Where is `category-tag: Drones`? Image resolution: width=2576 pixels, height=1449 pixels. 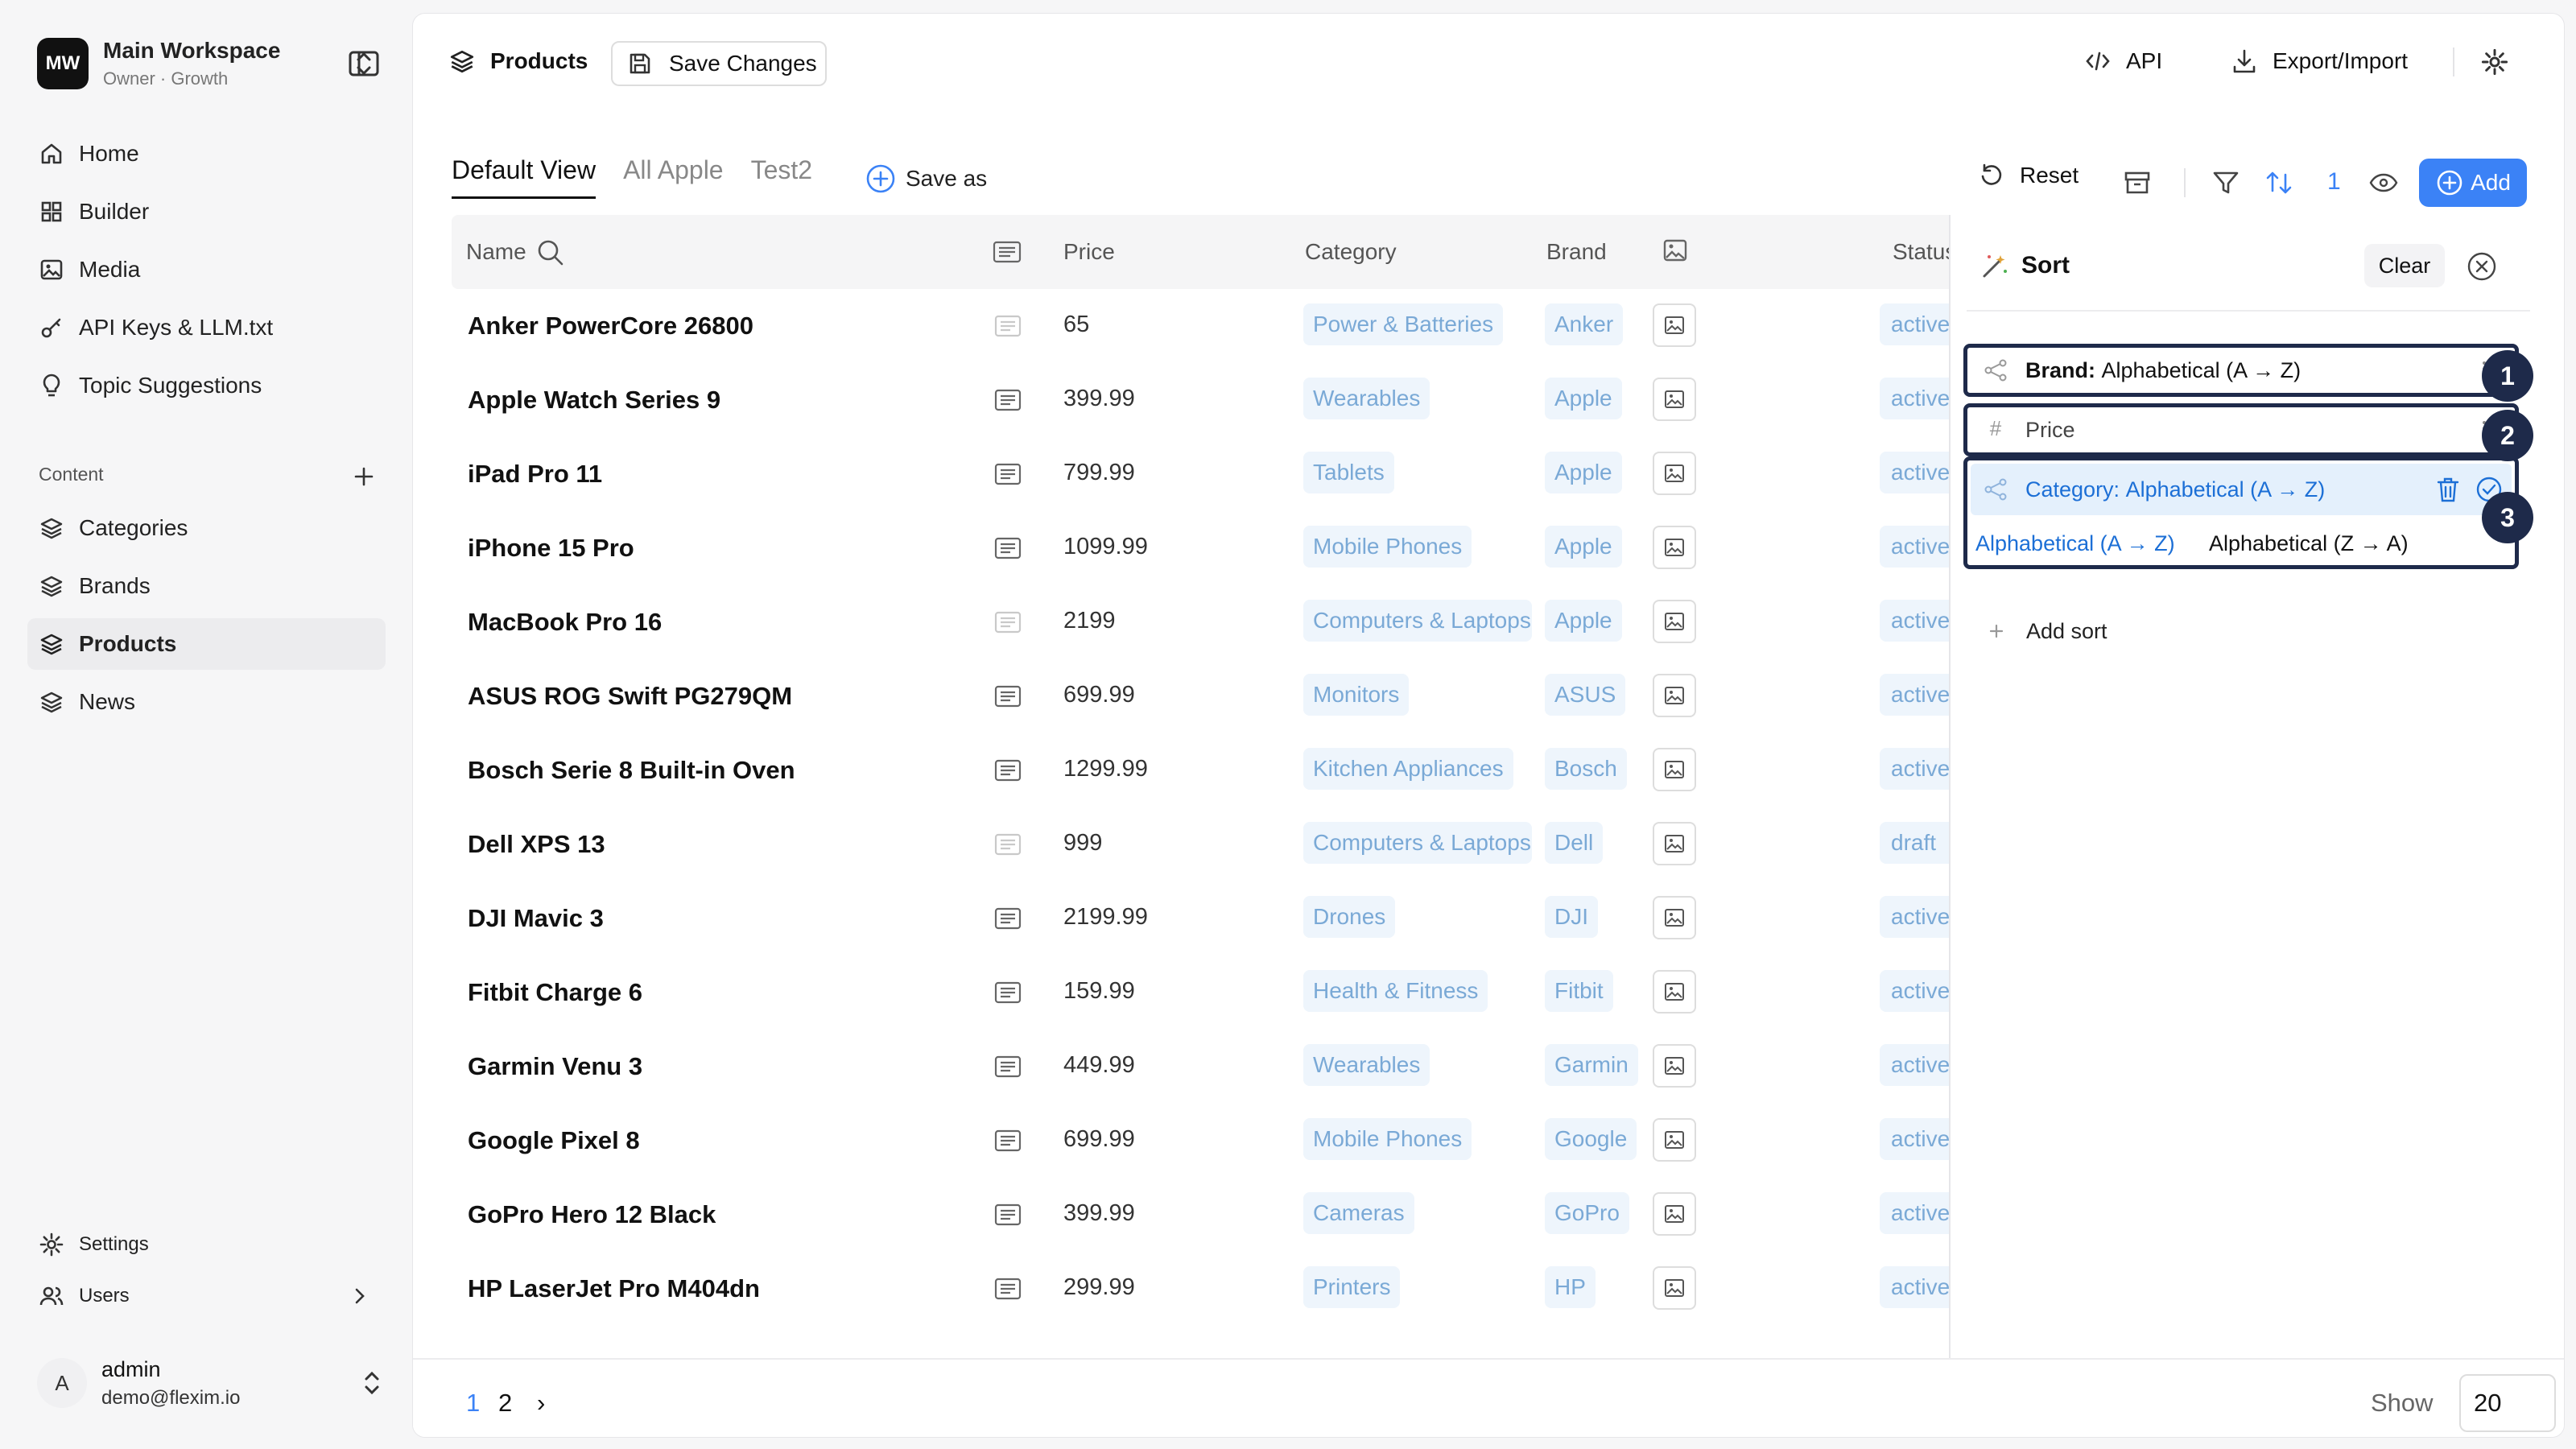 category-tag: Drones is located at coordinates (1349, 917).